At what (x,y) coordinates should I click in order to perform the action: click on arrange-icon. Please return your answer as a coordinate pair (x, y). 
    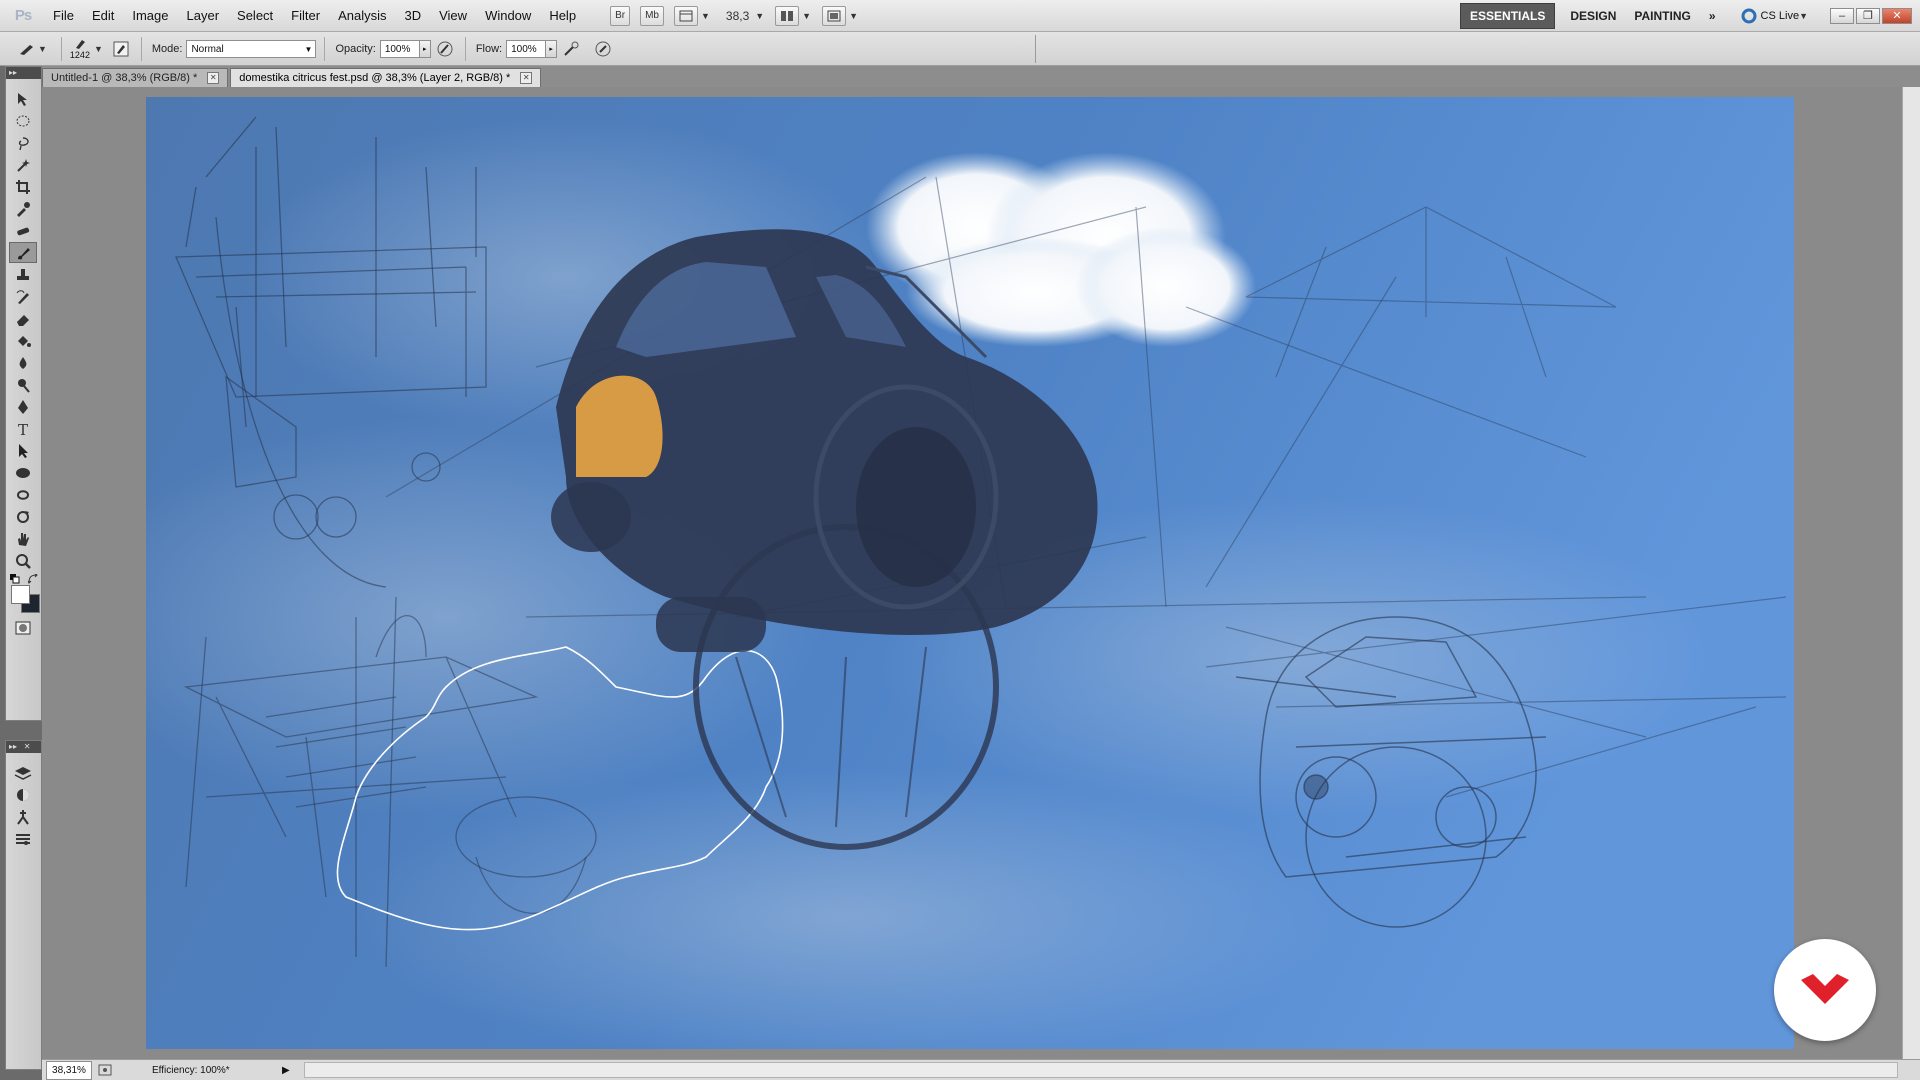
    Looking at the image, I should click on (787, 15).